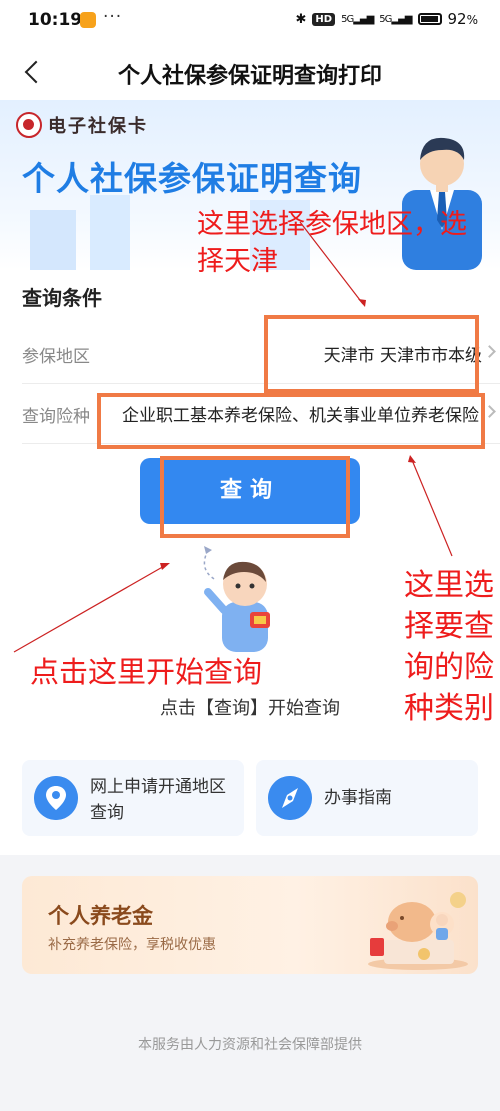  Describe the element at coordinates (56, 798) in the screenshot. I see `location-pin-icon` at that location.